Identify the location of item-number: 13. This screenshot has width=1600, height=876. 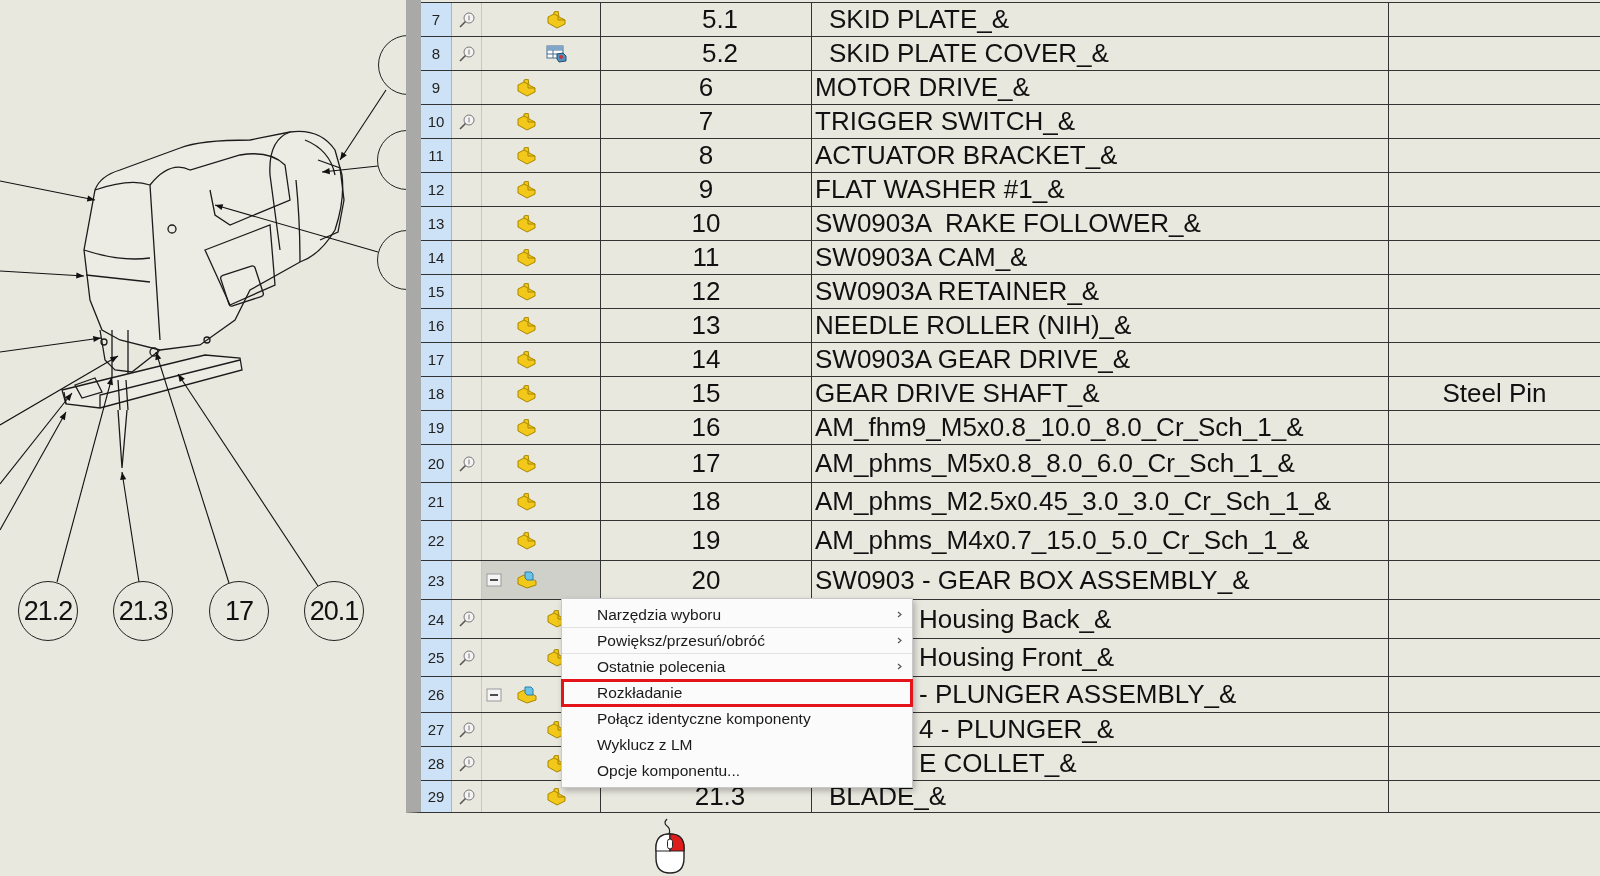
(706, 325).